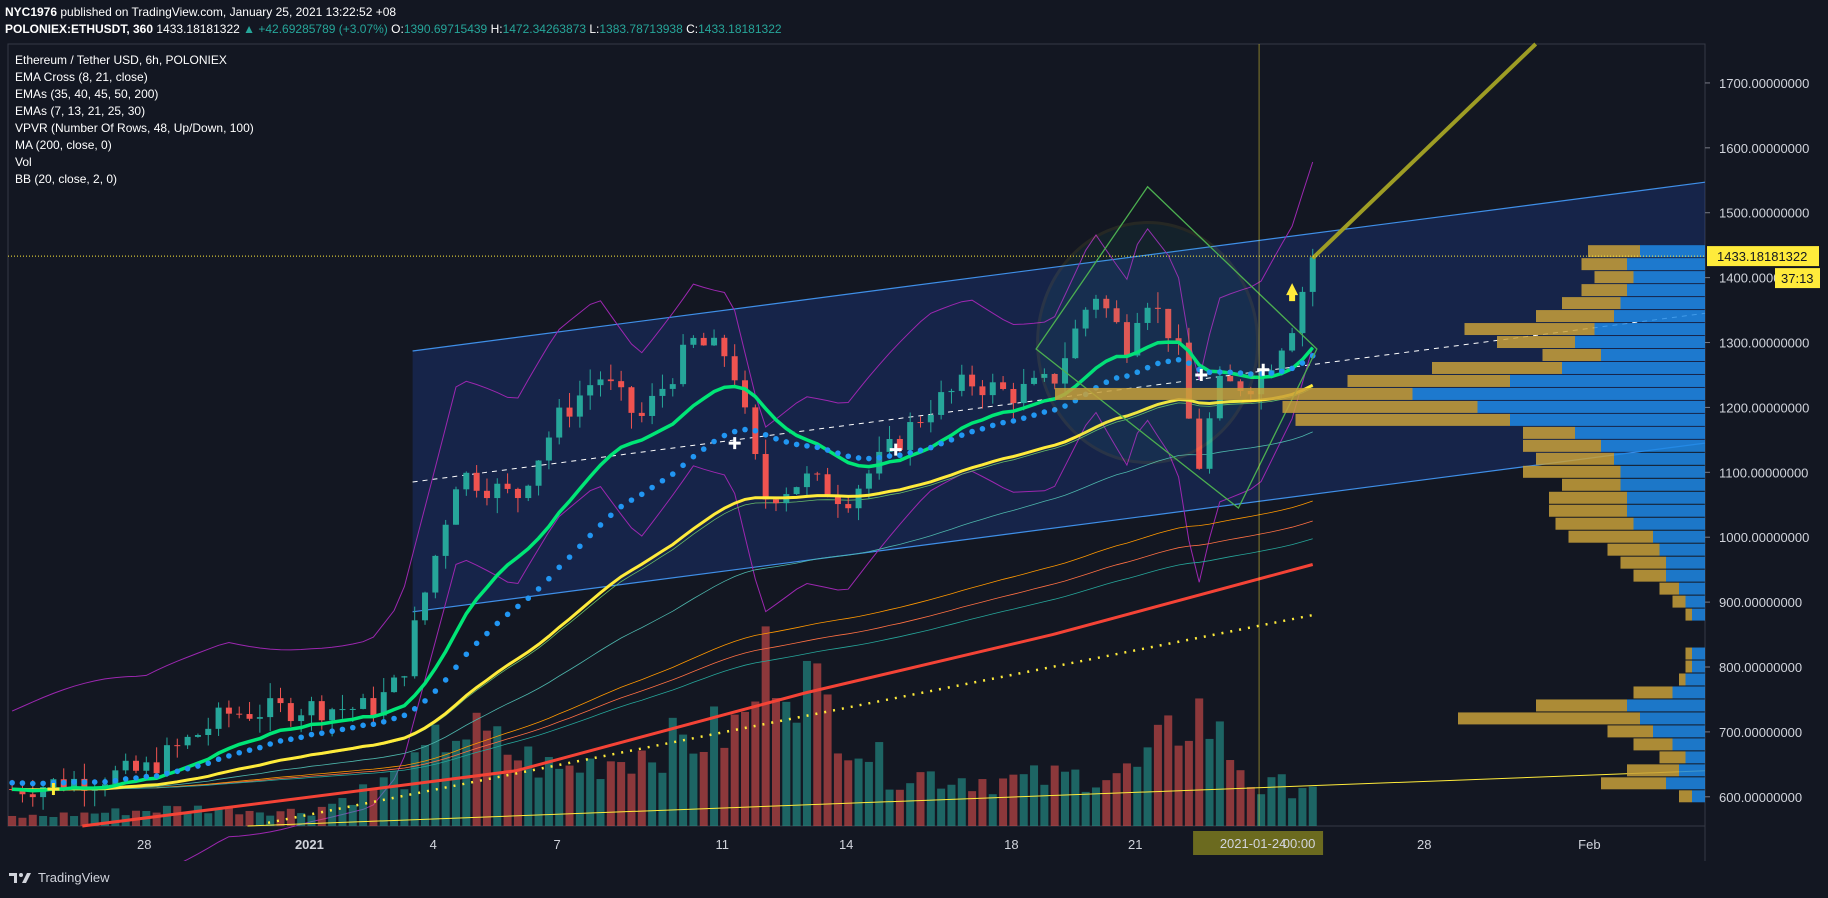 The image size is (1828, 898). Describe the element at coordinates (134, 94) in the screenshot. I see `legend-emas-slow: EMAs (35, 40, 45, 50, 200)` at that location.